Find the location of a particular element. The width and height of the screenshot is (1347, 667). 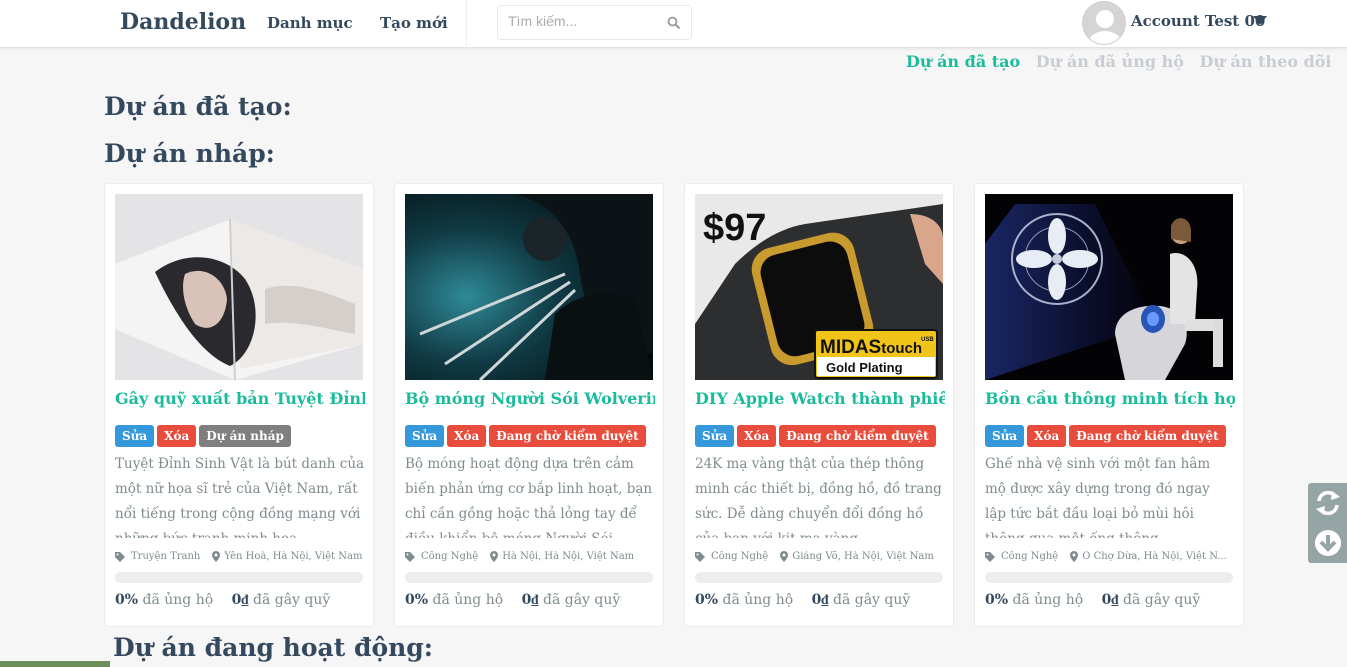

project-location: Yên Hoà, Hà Nội, Việt Nam is located at coordinates (293, 556).